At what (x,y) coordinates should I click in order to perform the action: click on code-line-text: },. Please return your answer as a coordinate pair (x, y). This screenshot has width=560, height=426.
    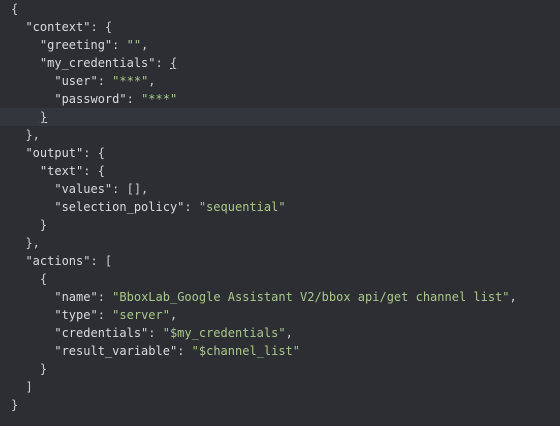
    Looking at the image, I should click on (25, 243).